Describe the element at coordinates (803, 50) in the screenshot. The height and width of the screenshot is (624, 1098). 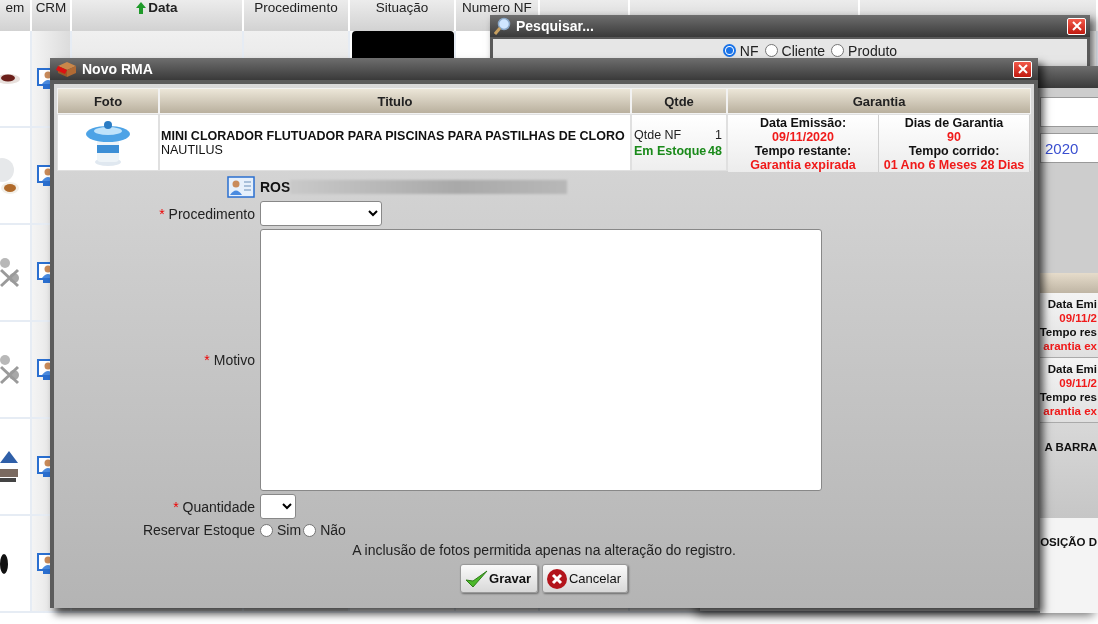
I see `option-label: Cliente` at that location.